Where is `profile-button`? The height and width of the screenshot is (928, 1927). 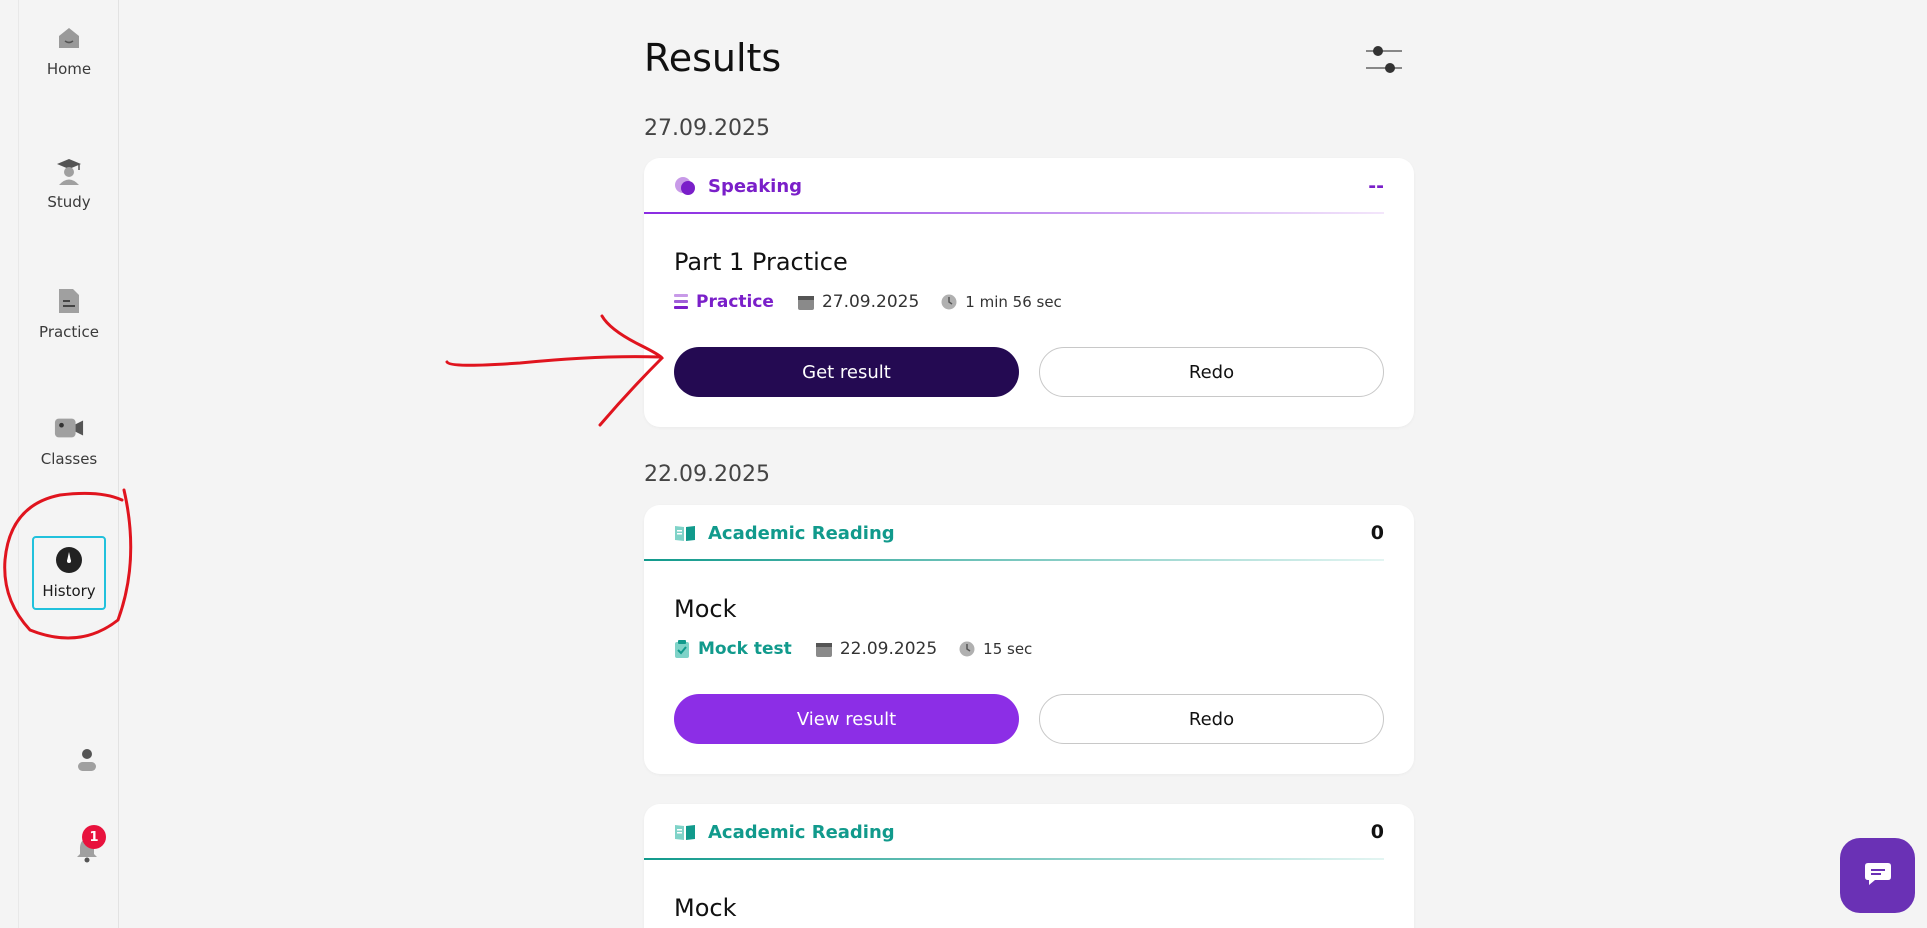
profile-button is located at coordinates (87, 762).